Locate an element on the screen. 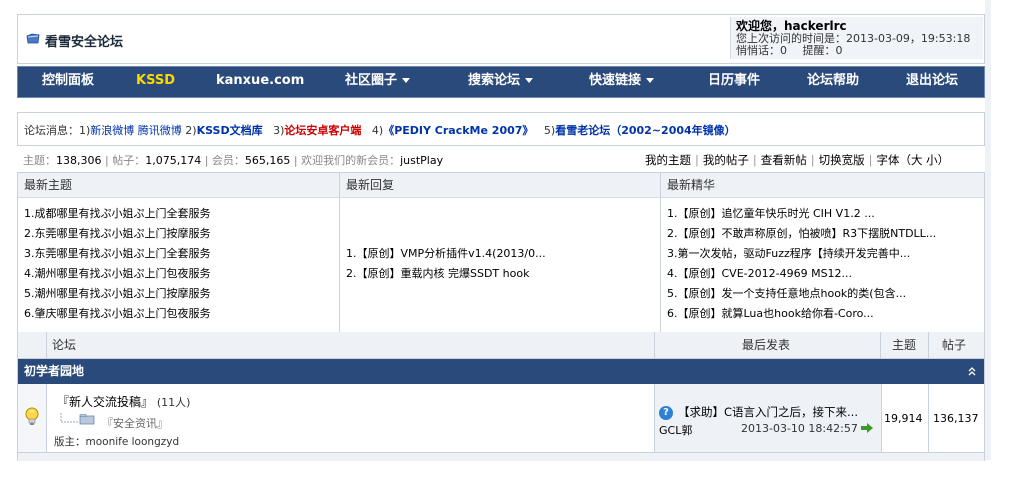  posts-count: 1,075,174 is located at coordinates (173, 160).